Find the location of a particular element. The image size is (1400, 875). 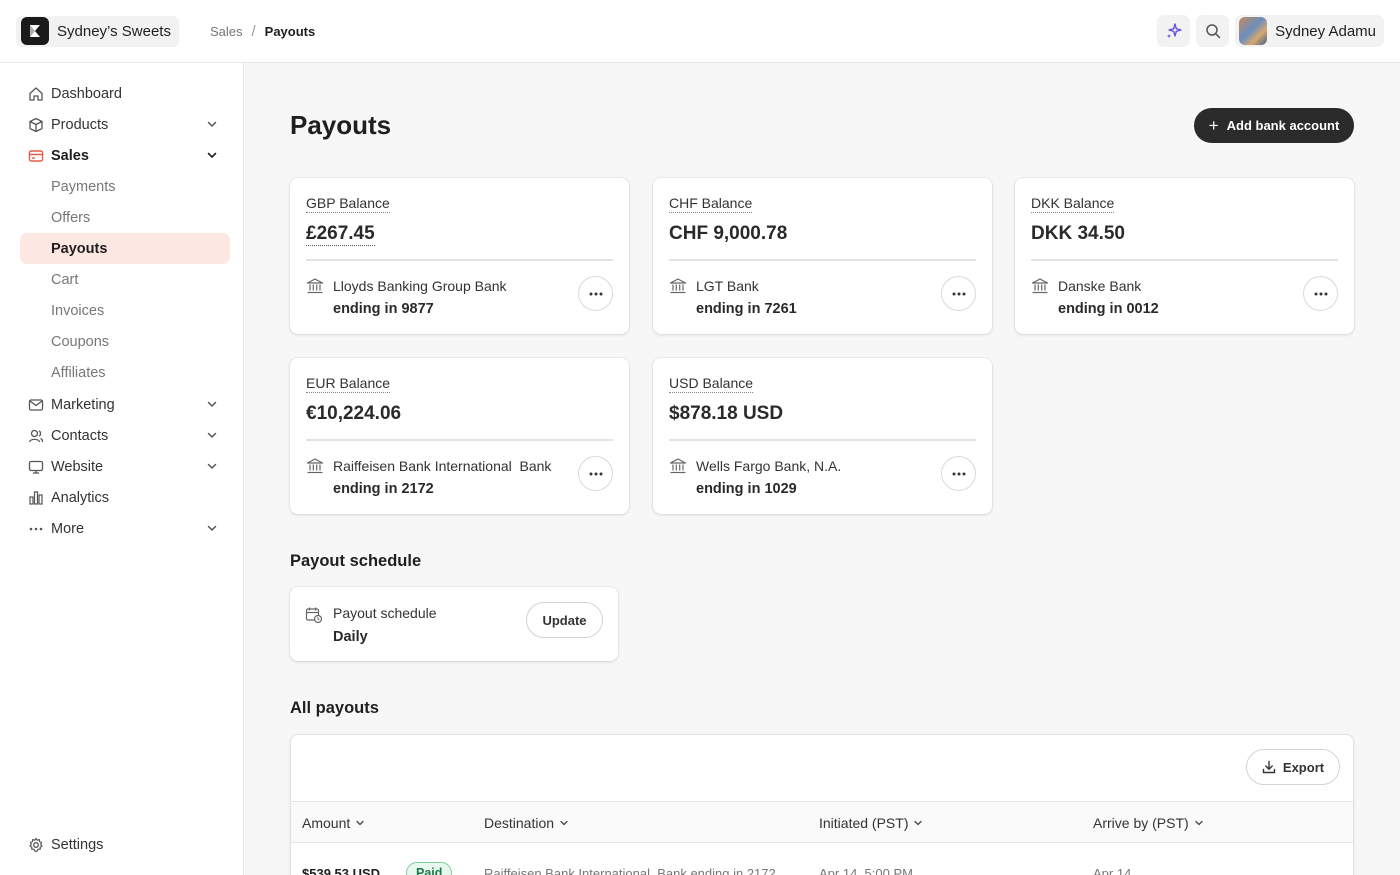

sidebar-item-label: Marketing is located at coordinates (83, 404).